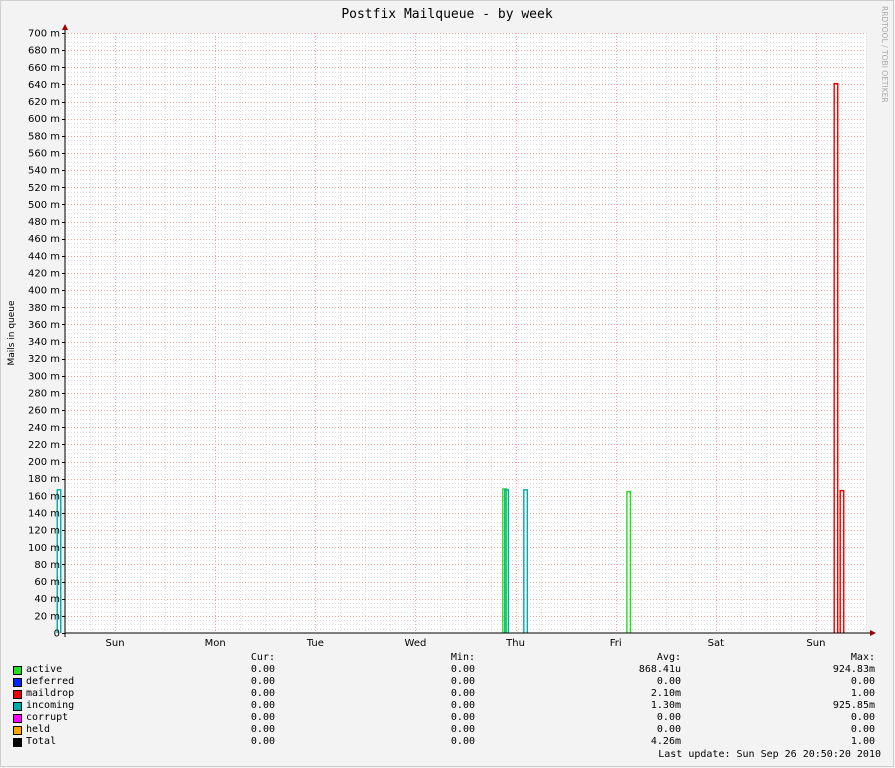 The height and width of the screenshot is (768, 895). Describe the element at coordinates (44, 428) in the screenshot. I see `y-tick-label: 240 m` at that location.